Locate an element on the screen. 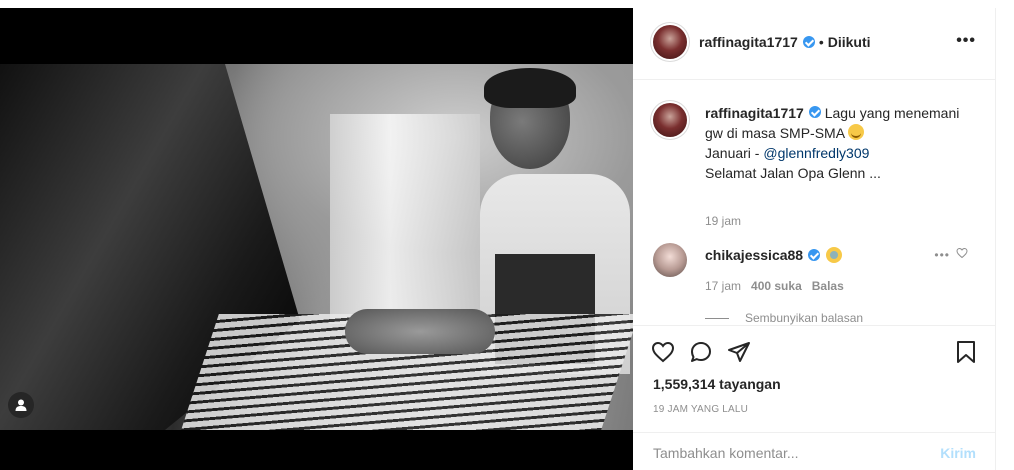  caption-avatar is located at coordinates (670, 120).